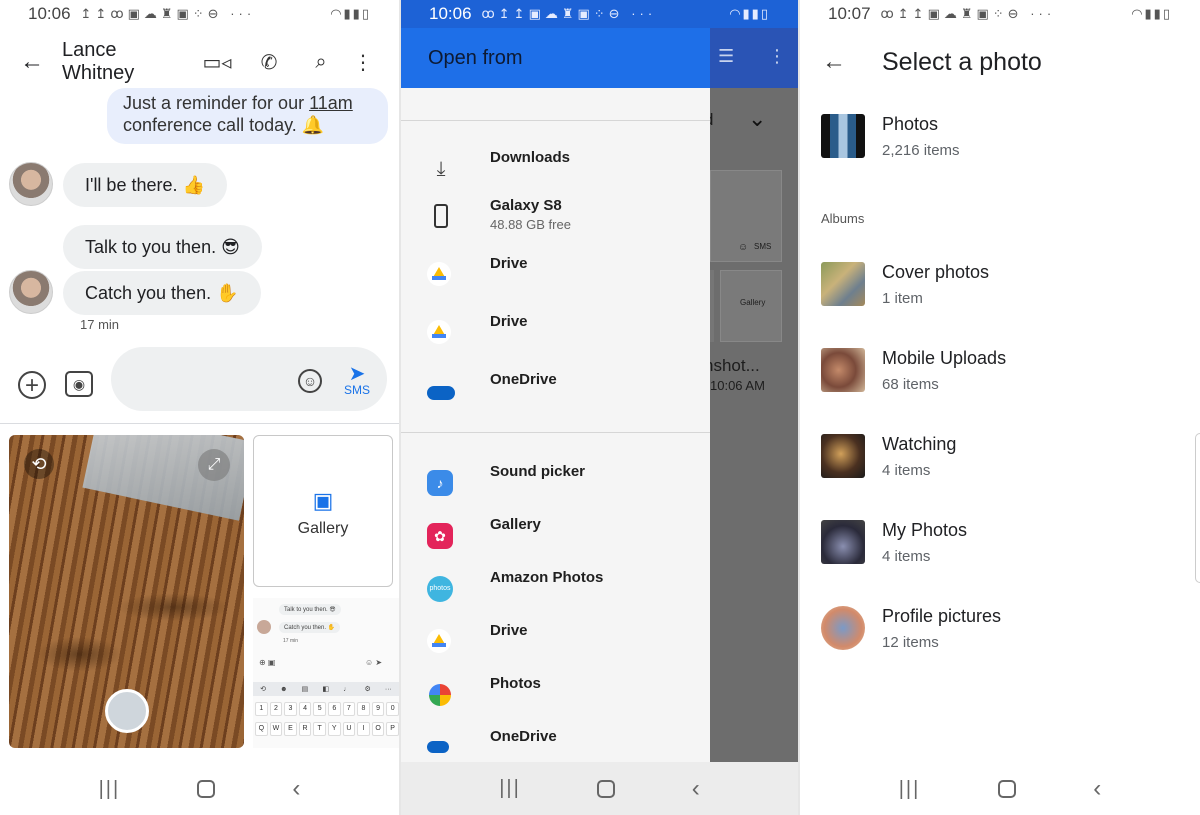  What do you see at coordinates (1000, 292) in the screenshot?
I see `album-item: Cover photos 1 item` at bounding box center [1000, 292].